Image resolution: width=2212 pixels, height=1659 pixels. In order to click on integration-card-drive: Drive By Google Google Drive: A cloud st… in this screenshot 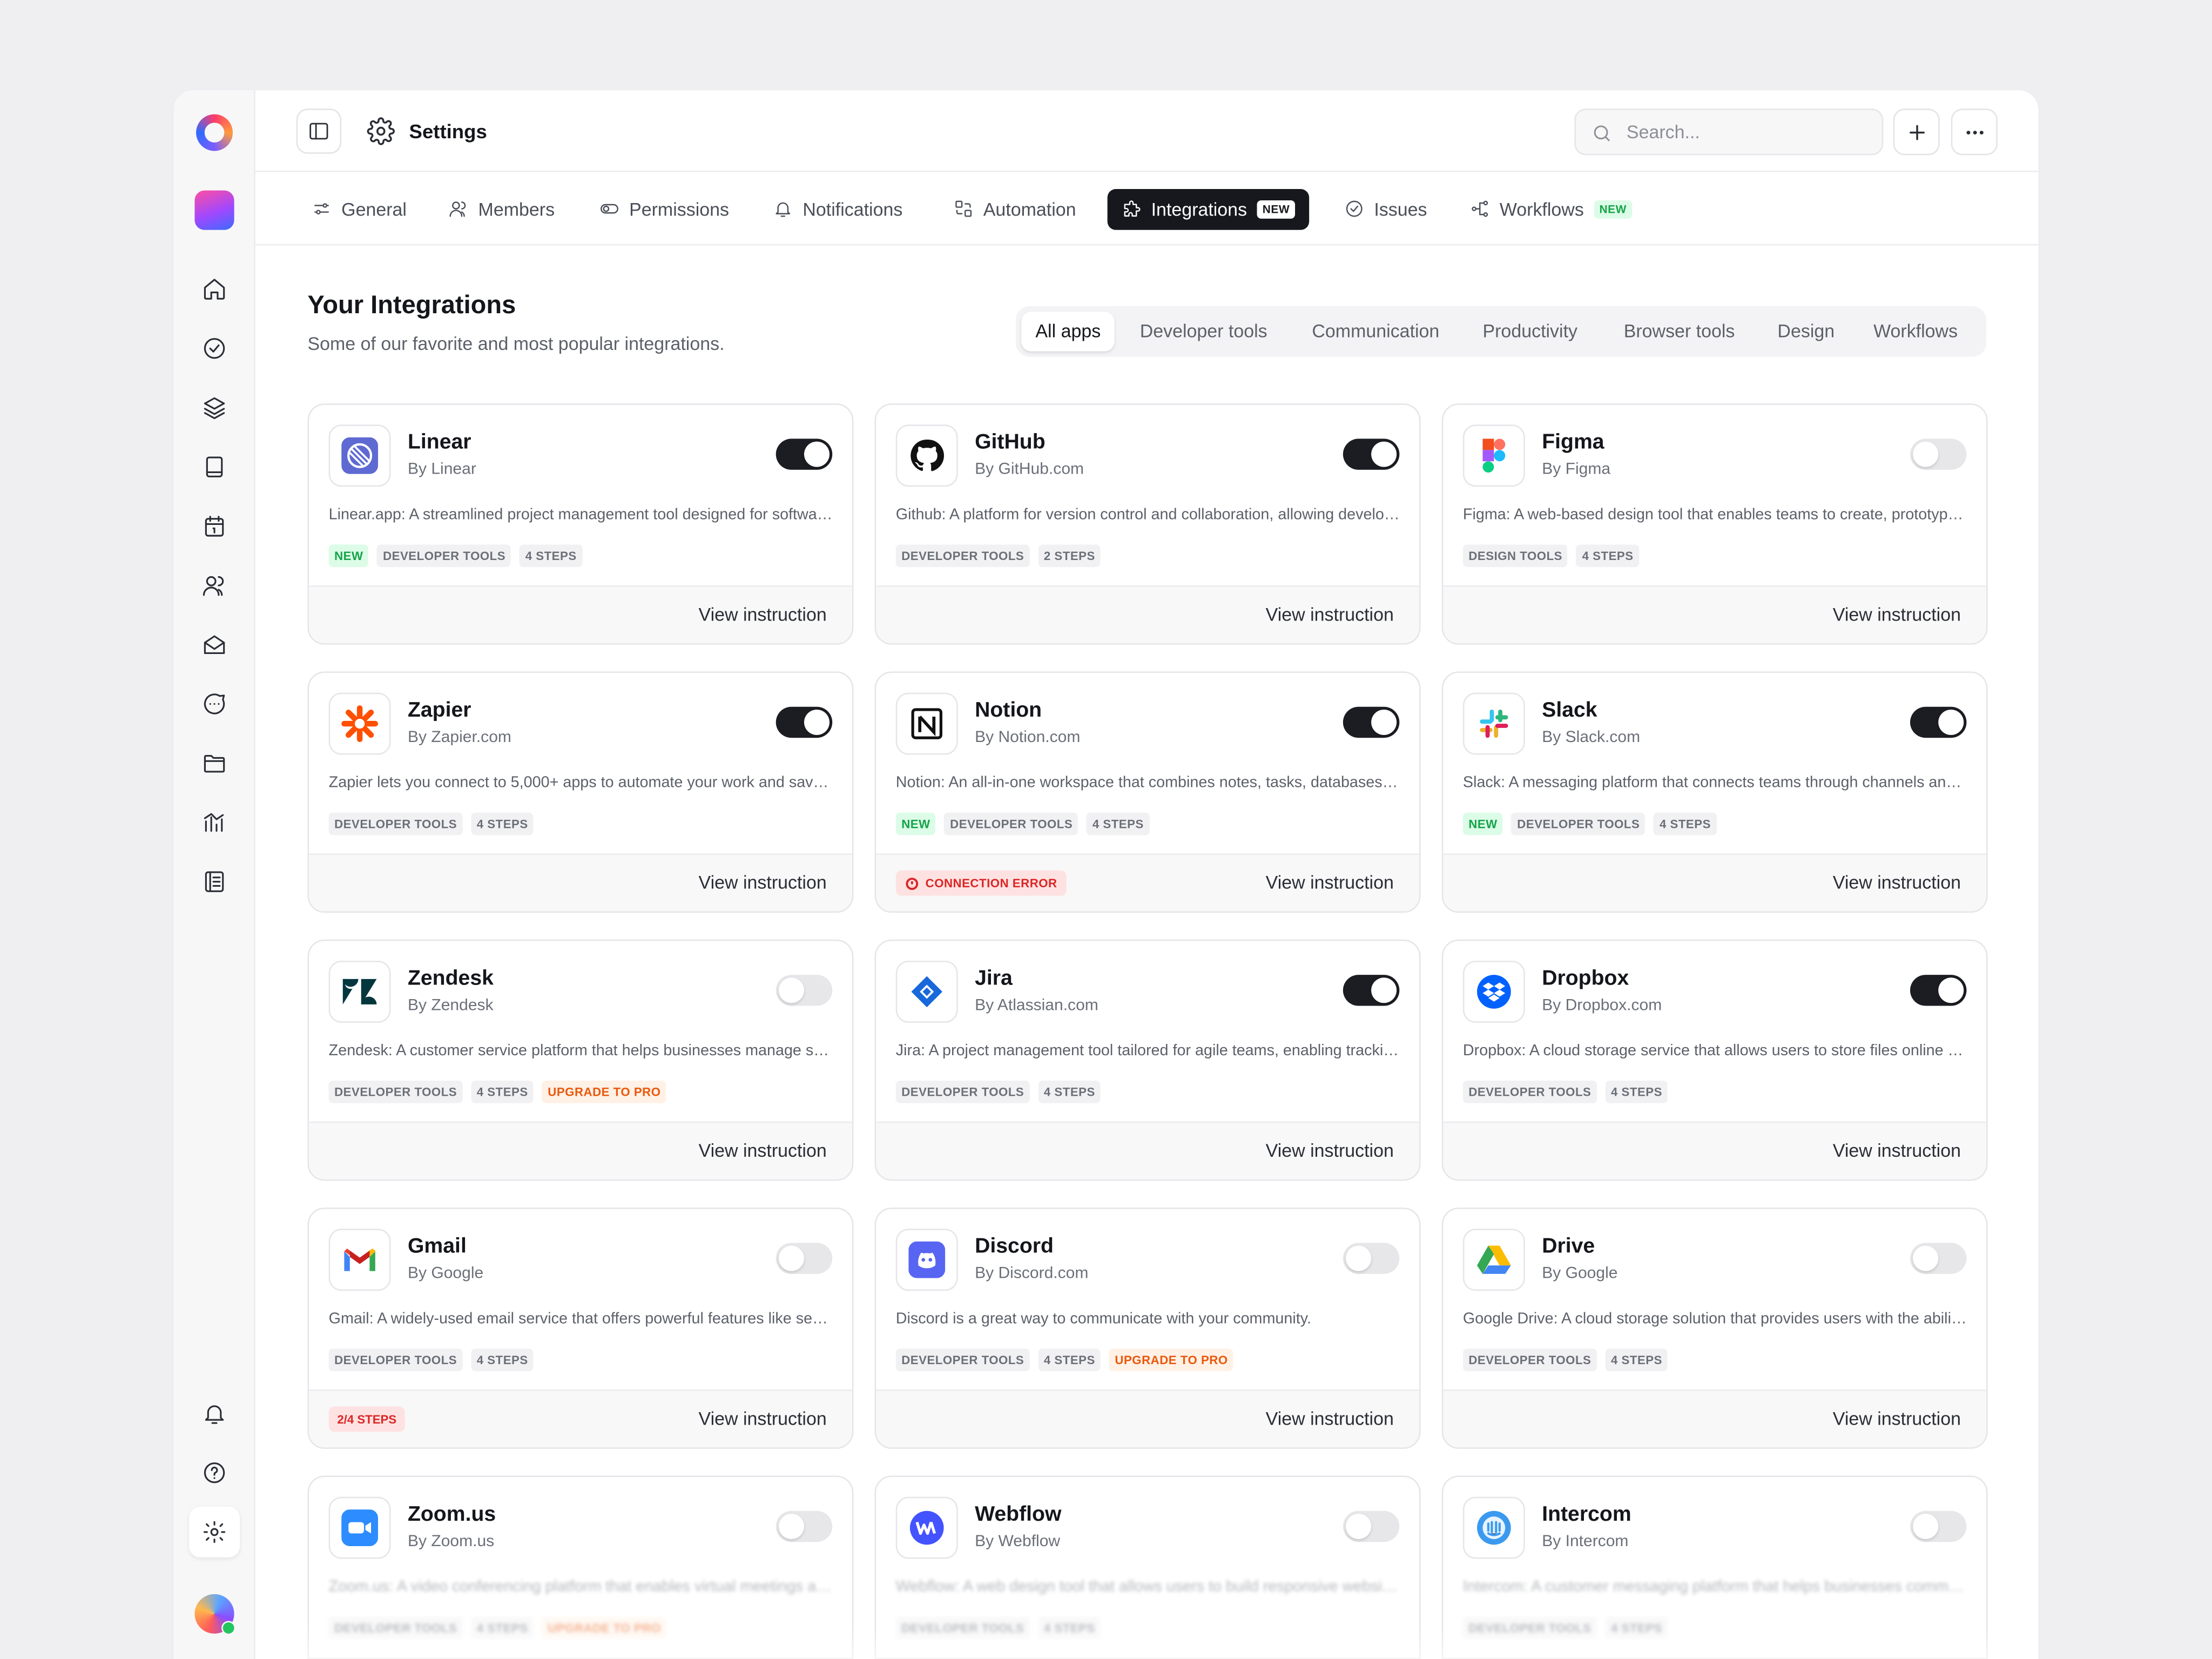, I will do `click(1714, 1328)`.